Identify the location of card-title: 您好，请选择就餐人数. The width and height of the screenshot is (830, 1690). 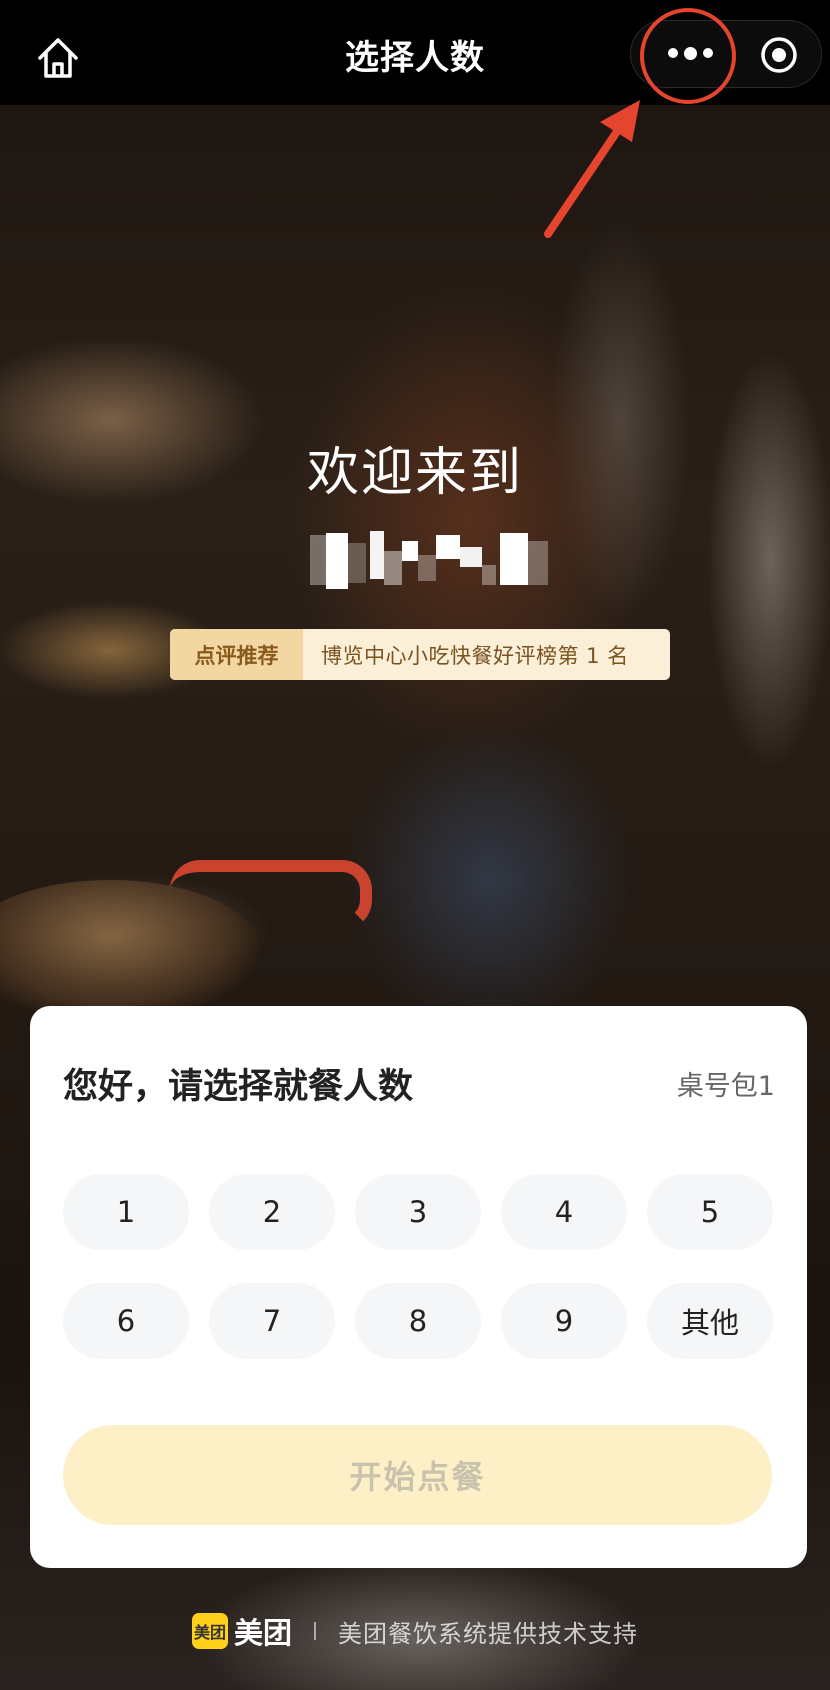
(238, 1087).